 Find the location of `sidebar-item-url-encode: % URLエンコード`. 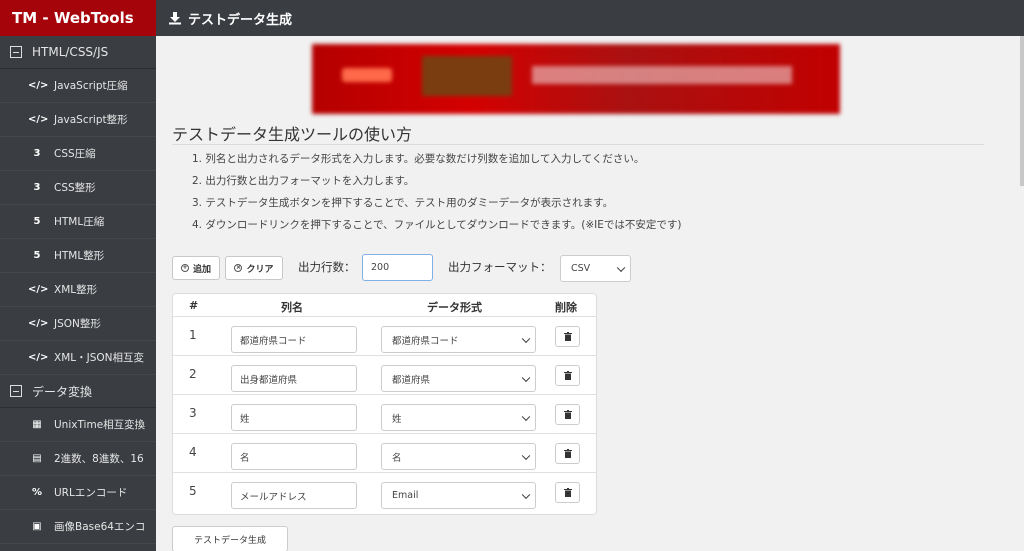

sidebar-item-url-encode: % URLエンコード is located at coordinates (78, 493).